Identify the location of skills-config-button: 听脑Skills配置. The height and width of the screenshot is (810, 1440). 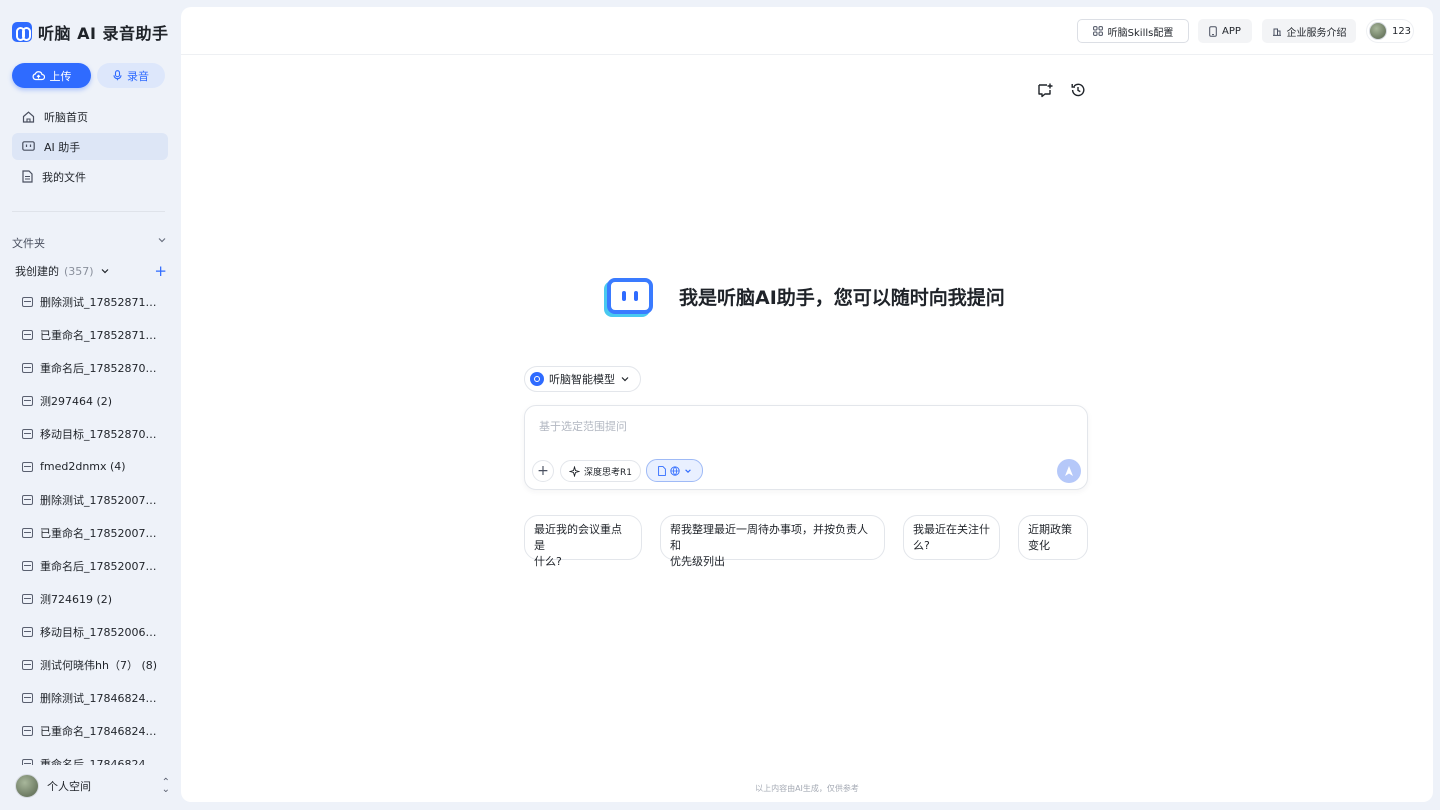
(1133, 31).